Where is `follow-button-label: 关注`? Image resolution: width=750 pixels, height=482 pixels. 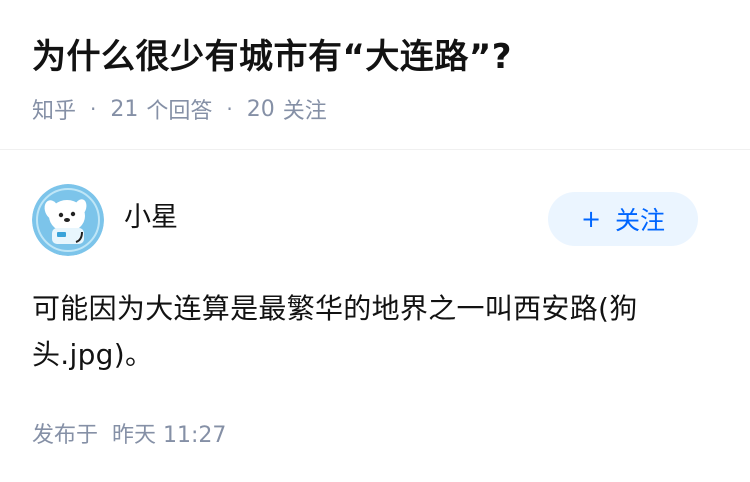
follow-button-label: 关注 is located at coordinates (640, 220).